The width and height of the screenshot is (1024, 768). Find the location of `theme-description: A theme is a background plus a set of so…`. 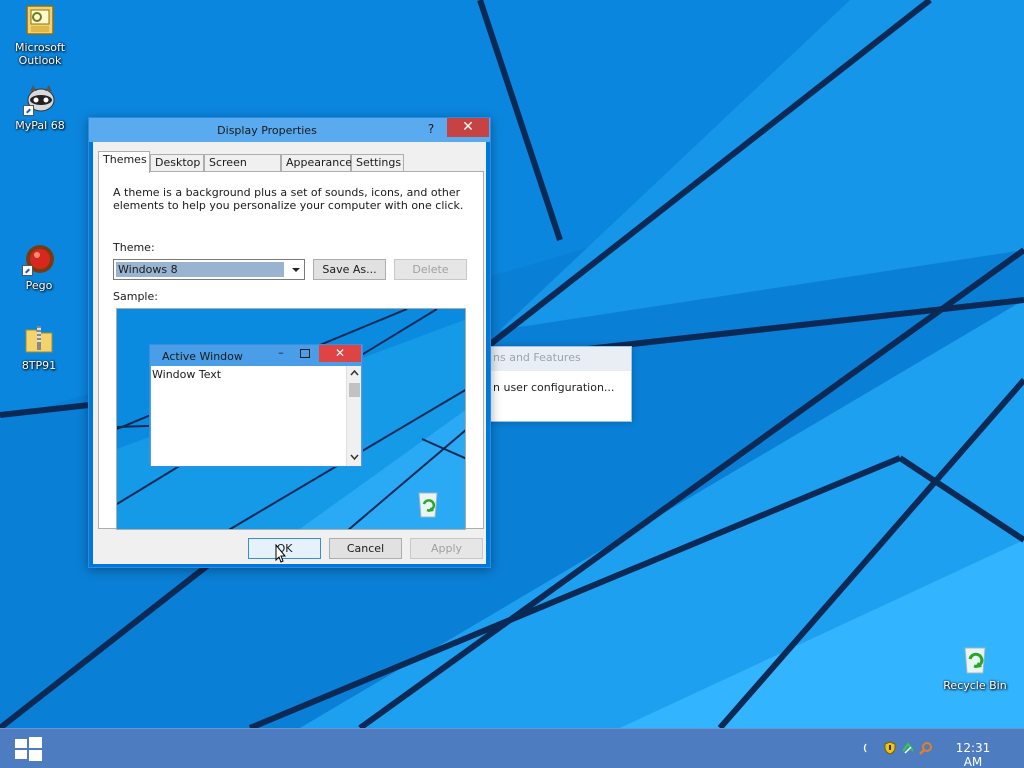

theme-description: A theme is a background plus a set of so… is located at coordinates (288, 199).